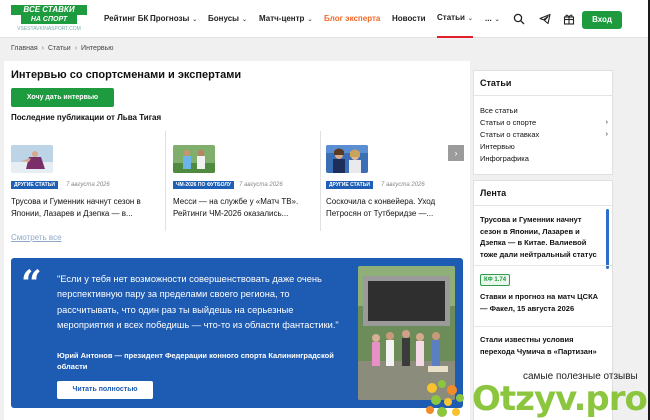 This screenshot has height=420, width=650. Describe the element at coordinates (569, 19) in the screenshot. I see `gift-icon` at that location.